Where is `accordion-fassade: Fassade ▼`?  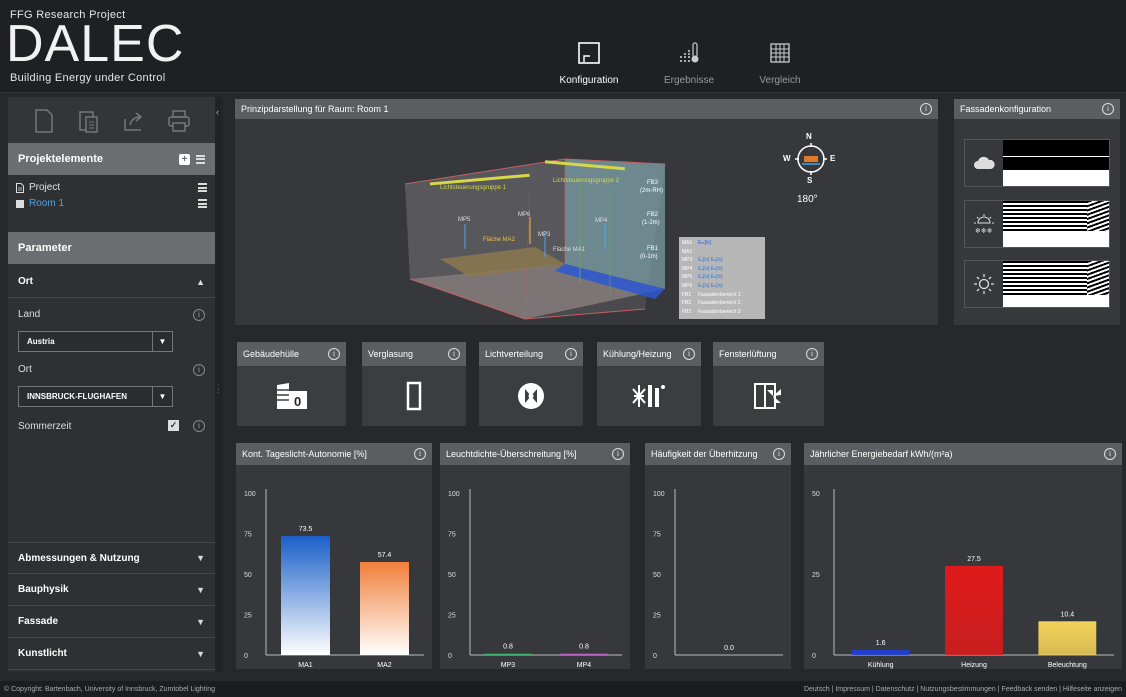
accordion-fassade: Fassade ▼ is located at coordinates (111, 622).